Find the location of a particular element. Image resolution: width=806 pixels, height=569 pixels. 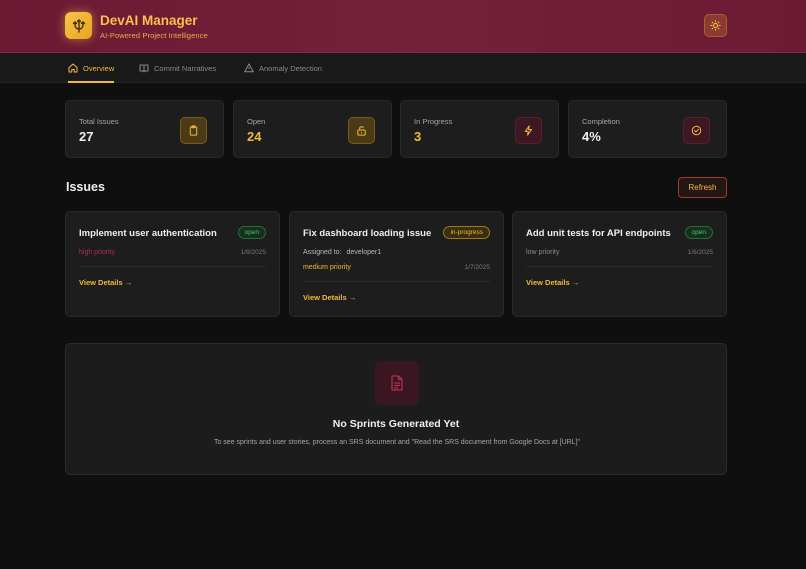

tab-overview: Overview is located at coordinates (91, 68).